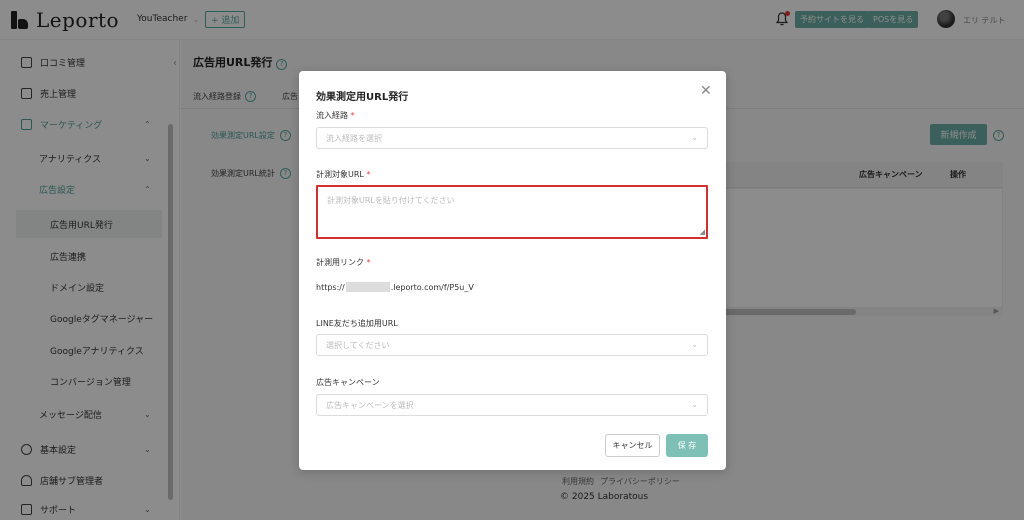 The height and width of the screenshot is (520, 1024). Describe the element at coordinates (512, 405) in the screenshot. I see `campaign-select: 広告キャンペーンを選択 ⌄` at that location.